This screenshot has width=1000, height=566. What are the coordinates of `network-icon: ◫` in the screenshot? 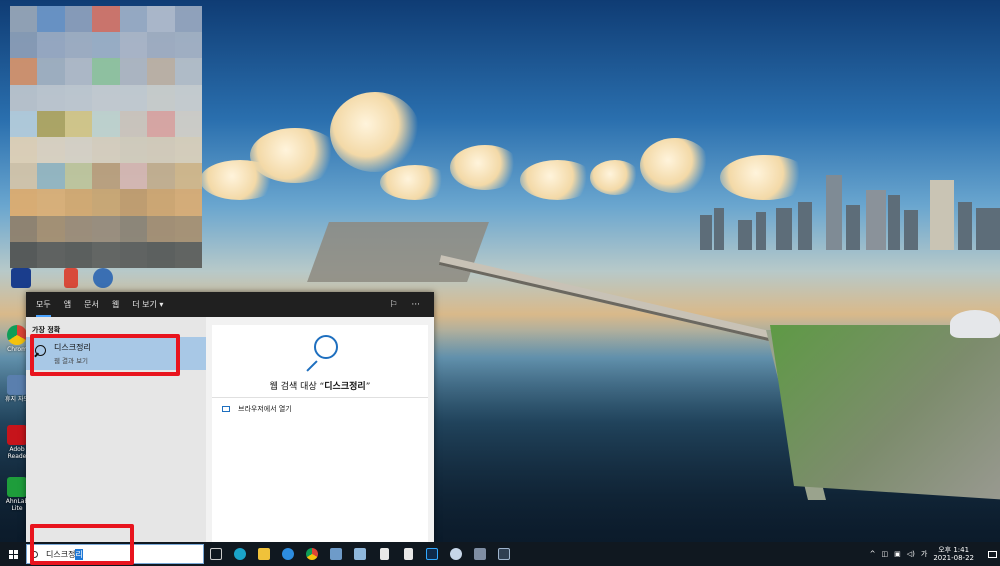 It's located at (884, 554).